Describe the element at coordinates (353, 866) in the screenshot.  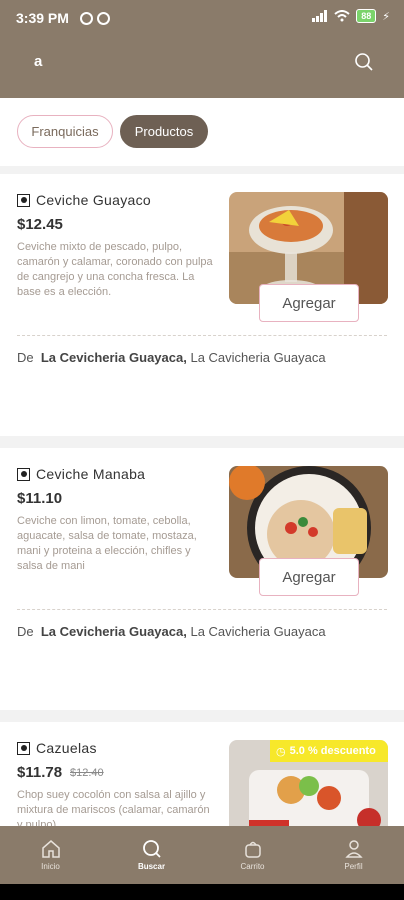
I see `tab-label: Perfil` at that location.